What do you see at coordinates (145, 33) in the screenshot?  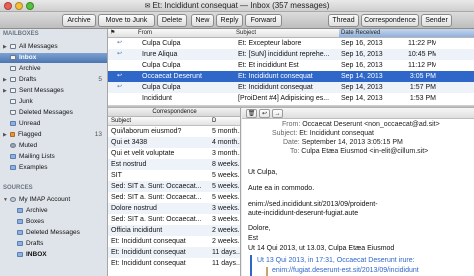 I see `from-column-header: From` at bounding box center [145, 33].